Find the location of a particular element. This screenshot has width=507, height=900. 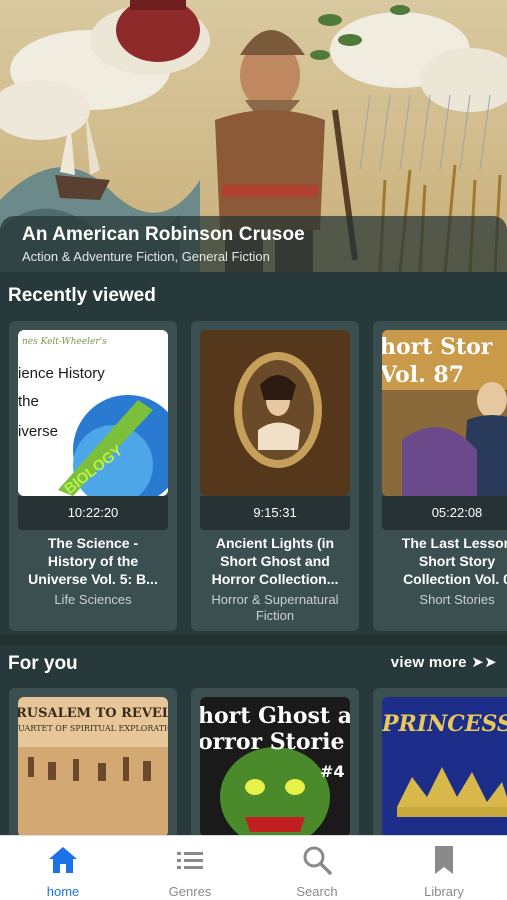

book-genre: Horror & Supernatural Fiction is located at coordinates (275, 607).